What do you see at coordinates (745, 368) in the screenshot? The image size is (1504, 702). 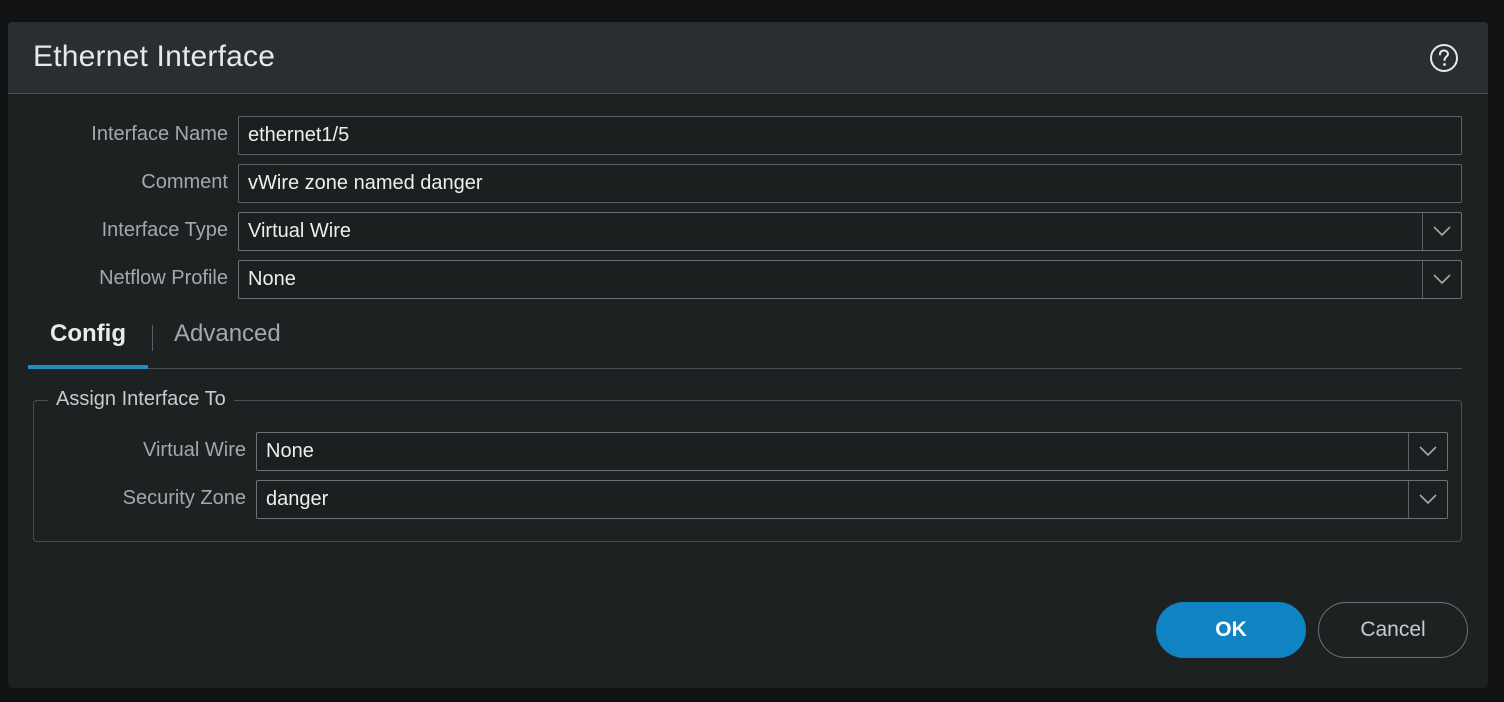 I see `tabs-divider` at bounding box center [745, 368].